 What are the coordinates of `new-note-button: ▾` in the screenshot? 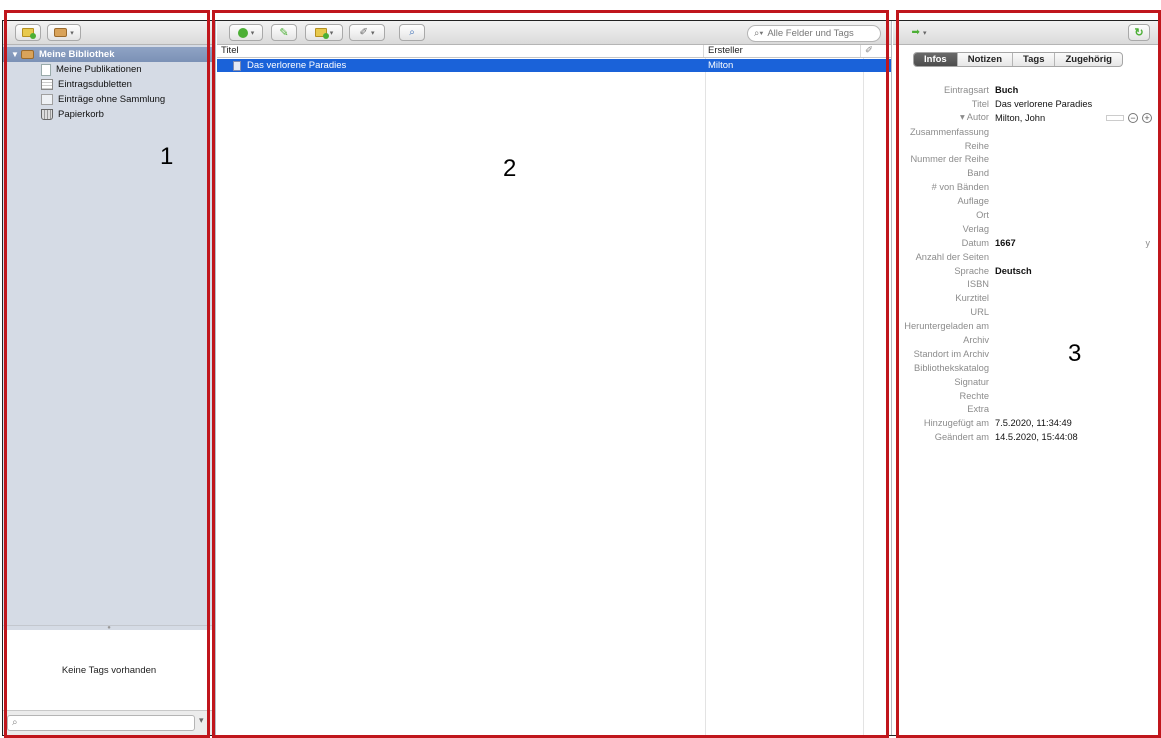 It's located at (324, 32).